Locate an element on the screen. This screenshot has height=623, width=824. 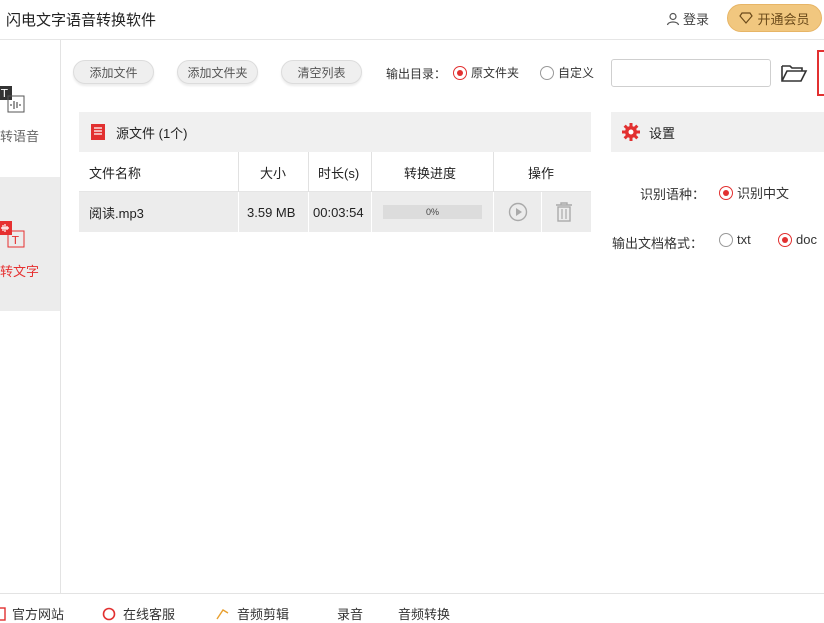
language-option-label: 识别中文 is located at coordinates (763, 193).